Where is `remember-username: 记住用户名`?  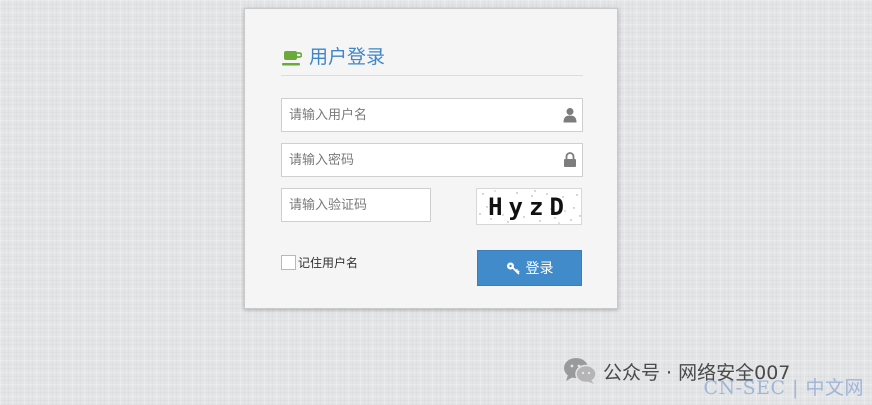 remember-username: 记住用户名 is located at coordinates (319, 262).